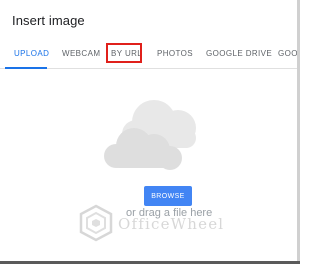 This screenshot has width=320, height=264. What do you see at coordinates (168, 196) in the screenshot?
I see `browse-button: BROWSE` at bounding box center [168, 196].